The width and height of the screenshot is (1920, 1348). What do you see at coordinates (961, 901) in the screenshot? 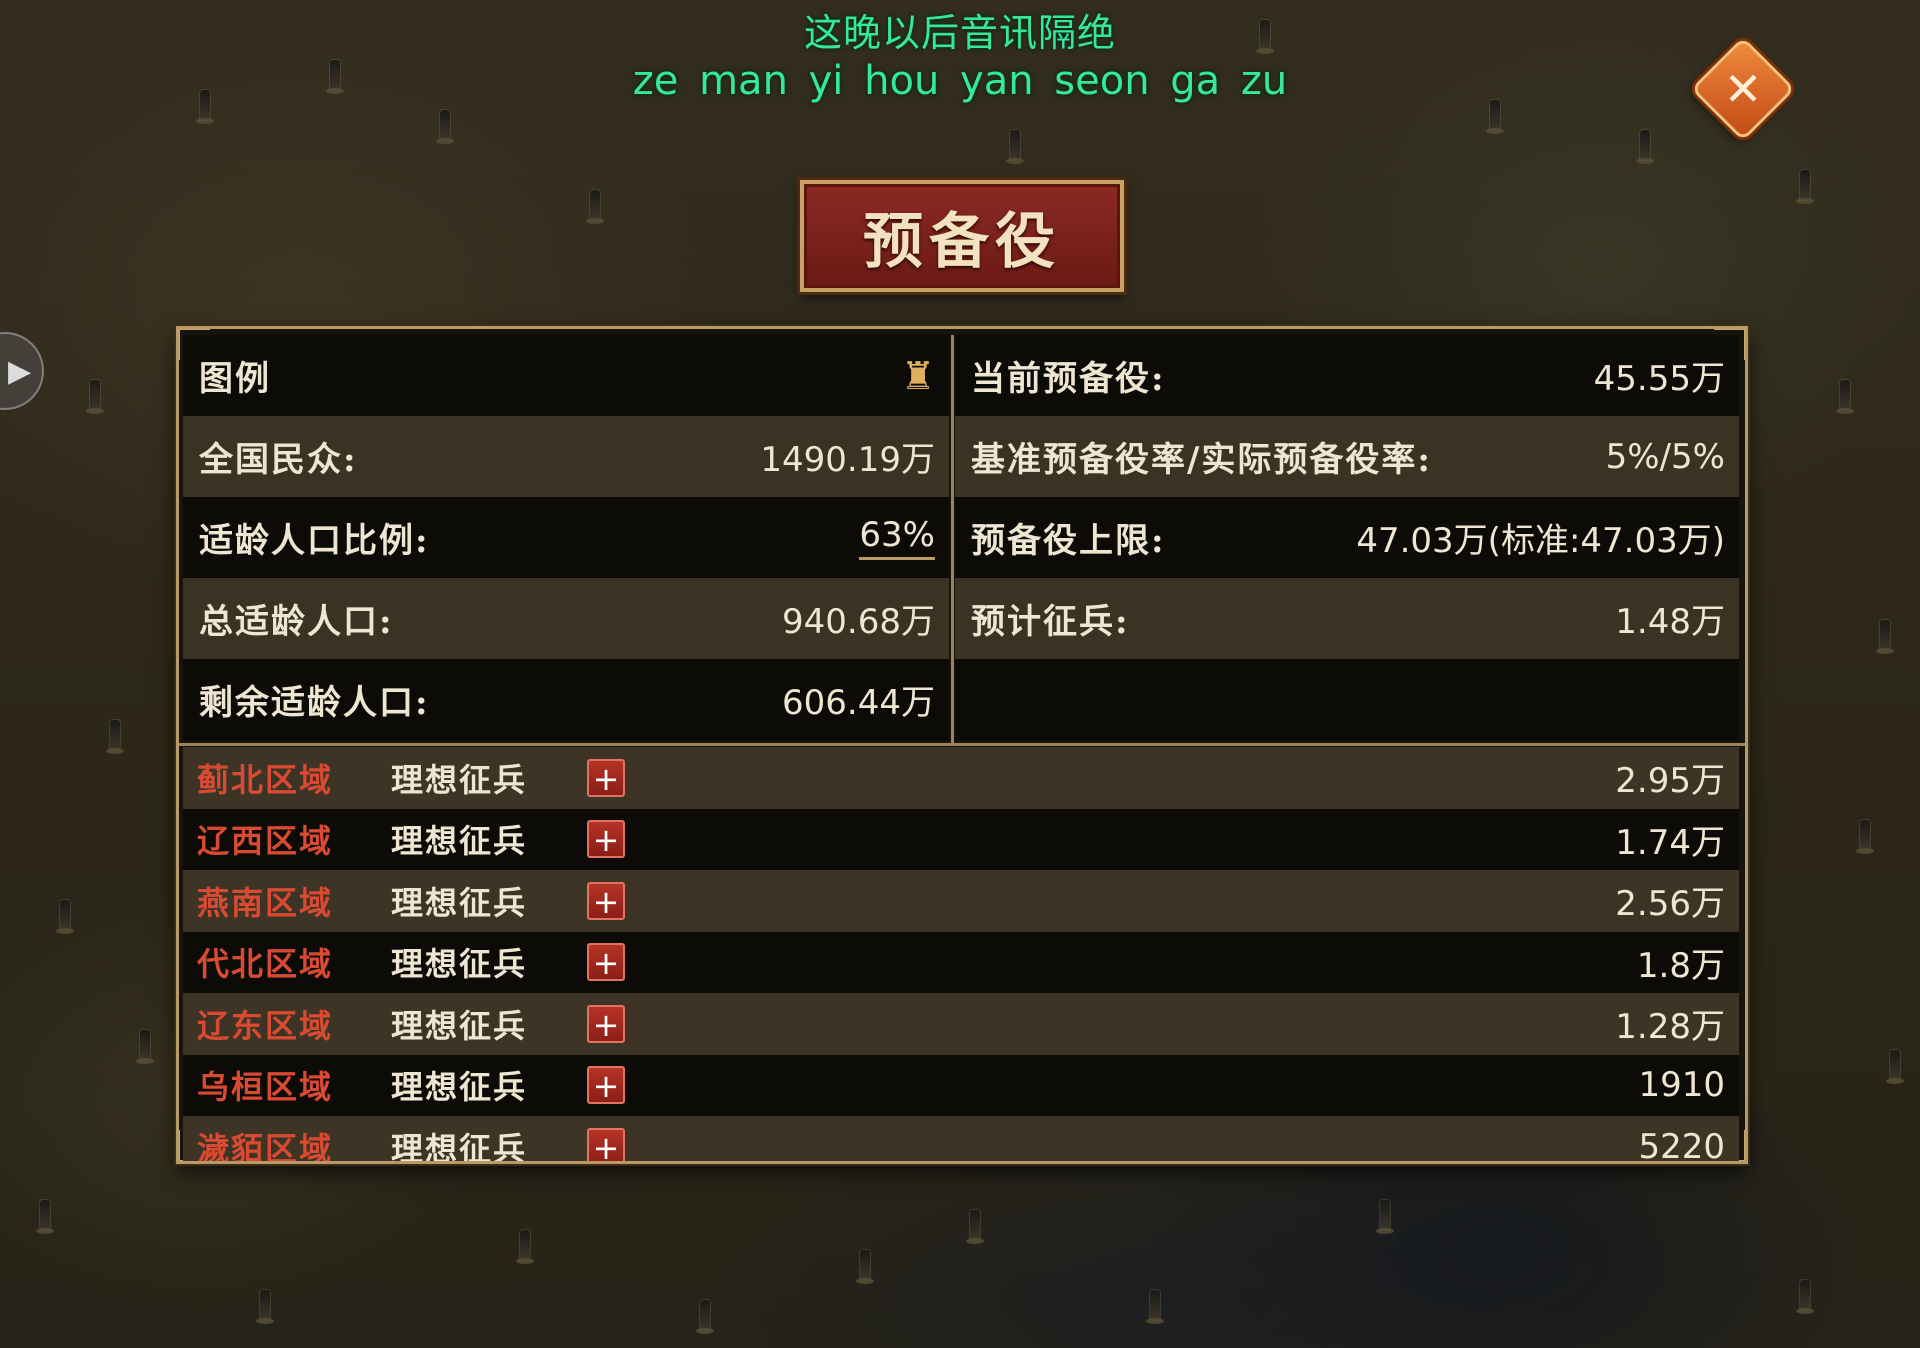
I see `region-row: 燕南区域 理想征兵 + 2.56万` at bounding box center [961, 901].